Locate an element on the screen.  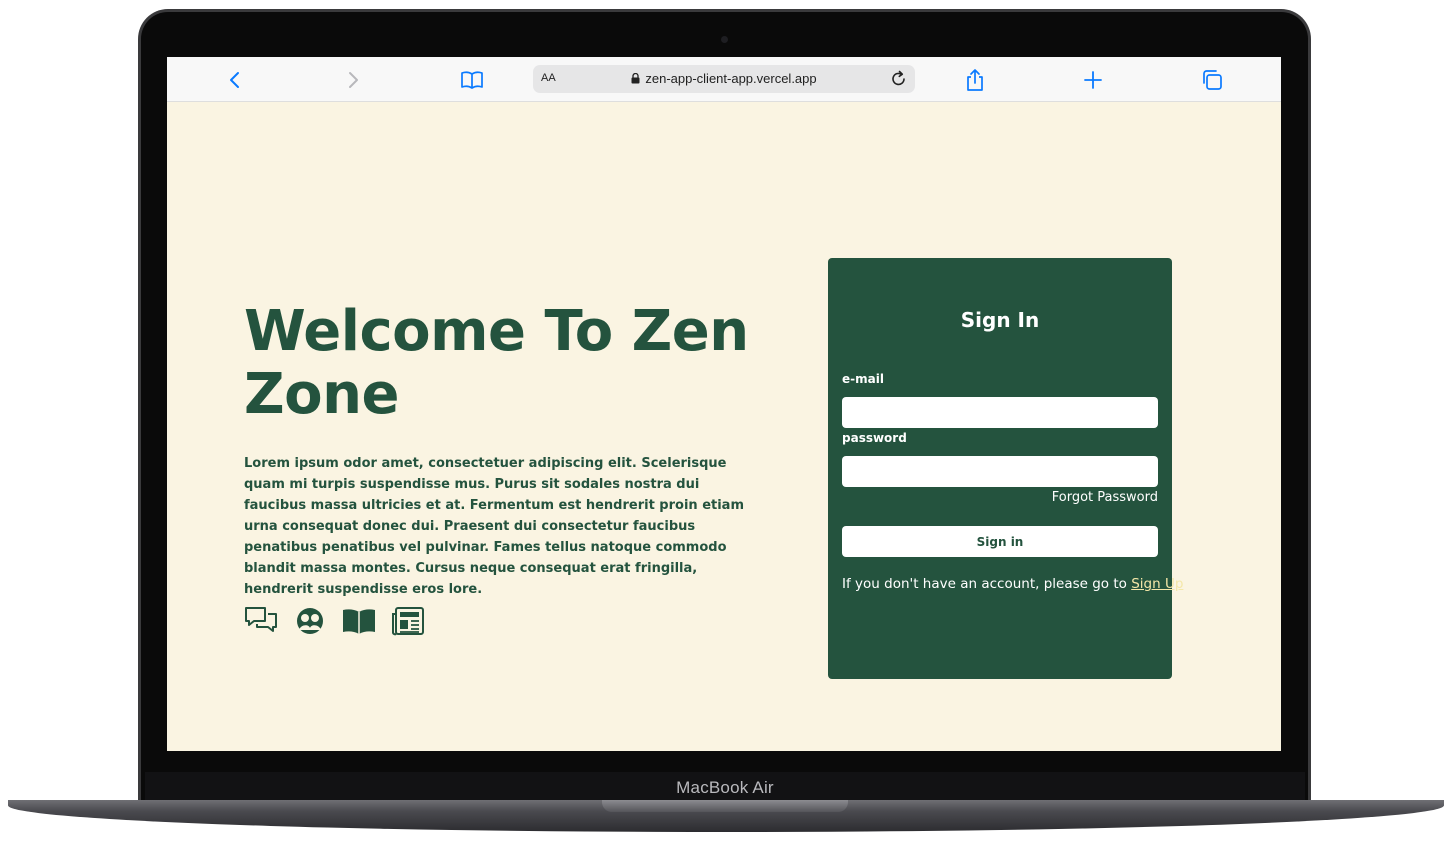
new-tab-icon is located at coordinates (1093, 80).